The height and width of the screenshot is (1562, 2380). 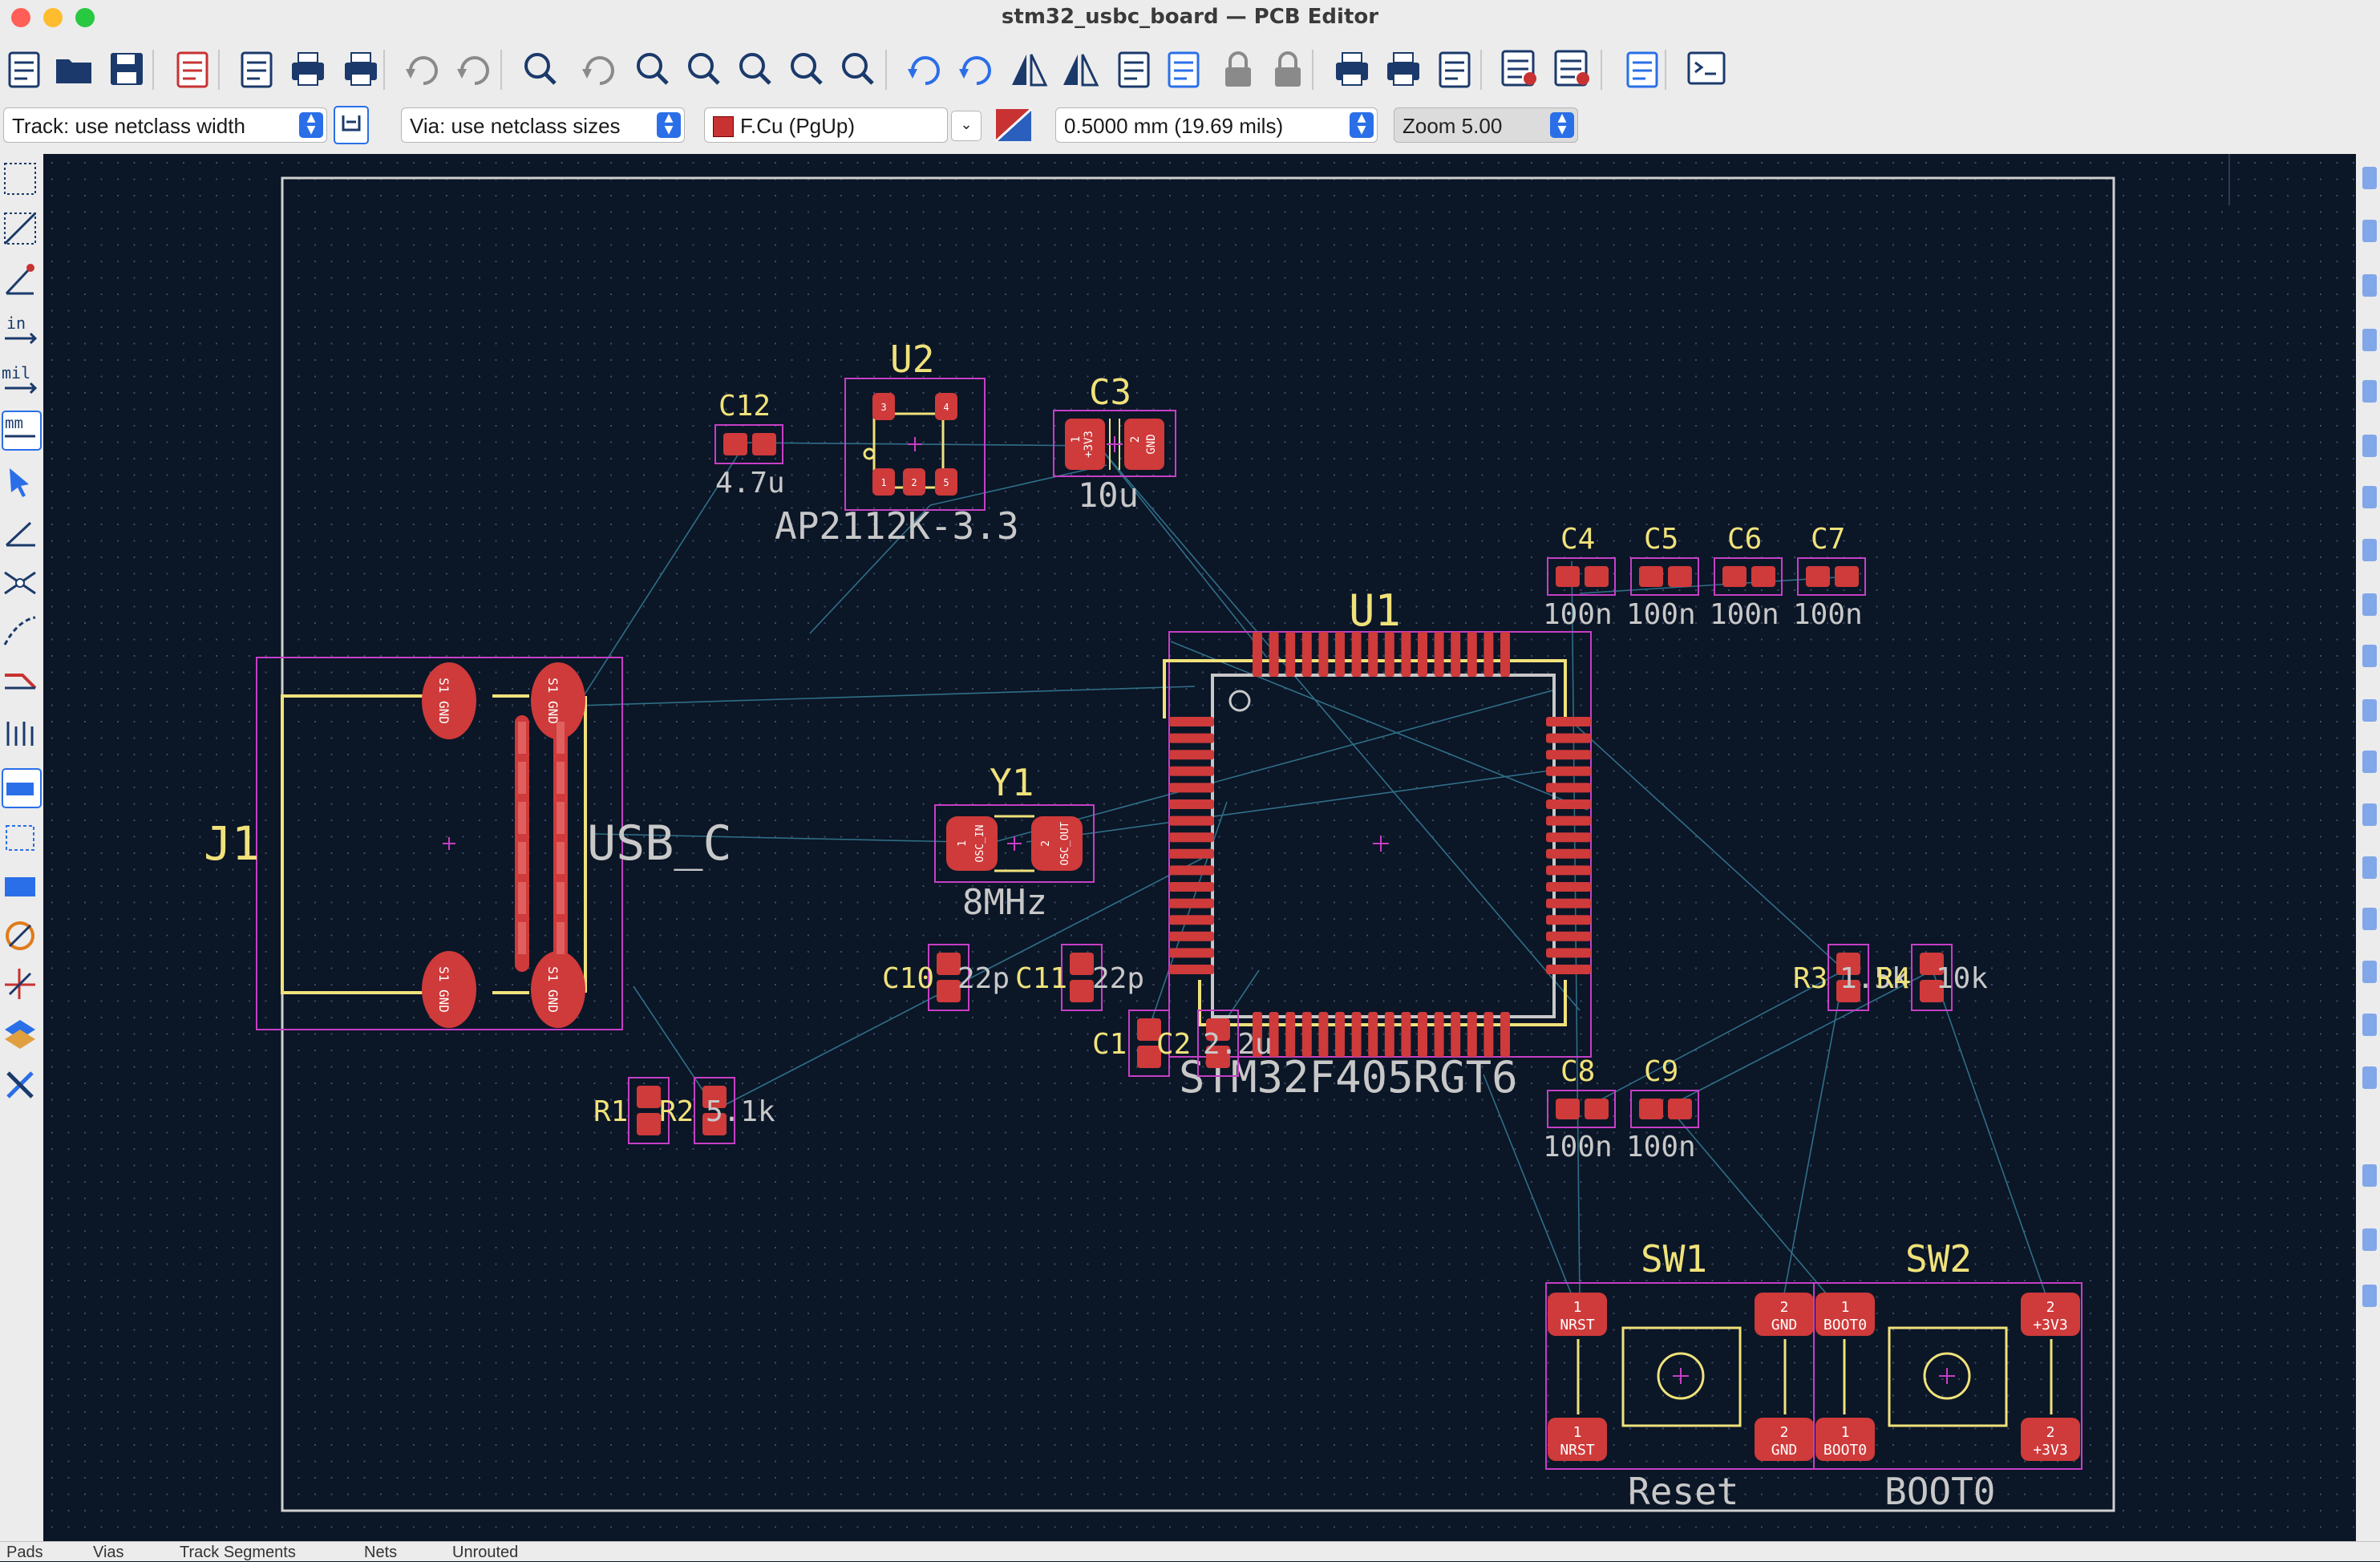 I want to click on add-table-icon, so click(x=2369, y=1025).